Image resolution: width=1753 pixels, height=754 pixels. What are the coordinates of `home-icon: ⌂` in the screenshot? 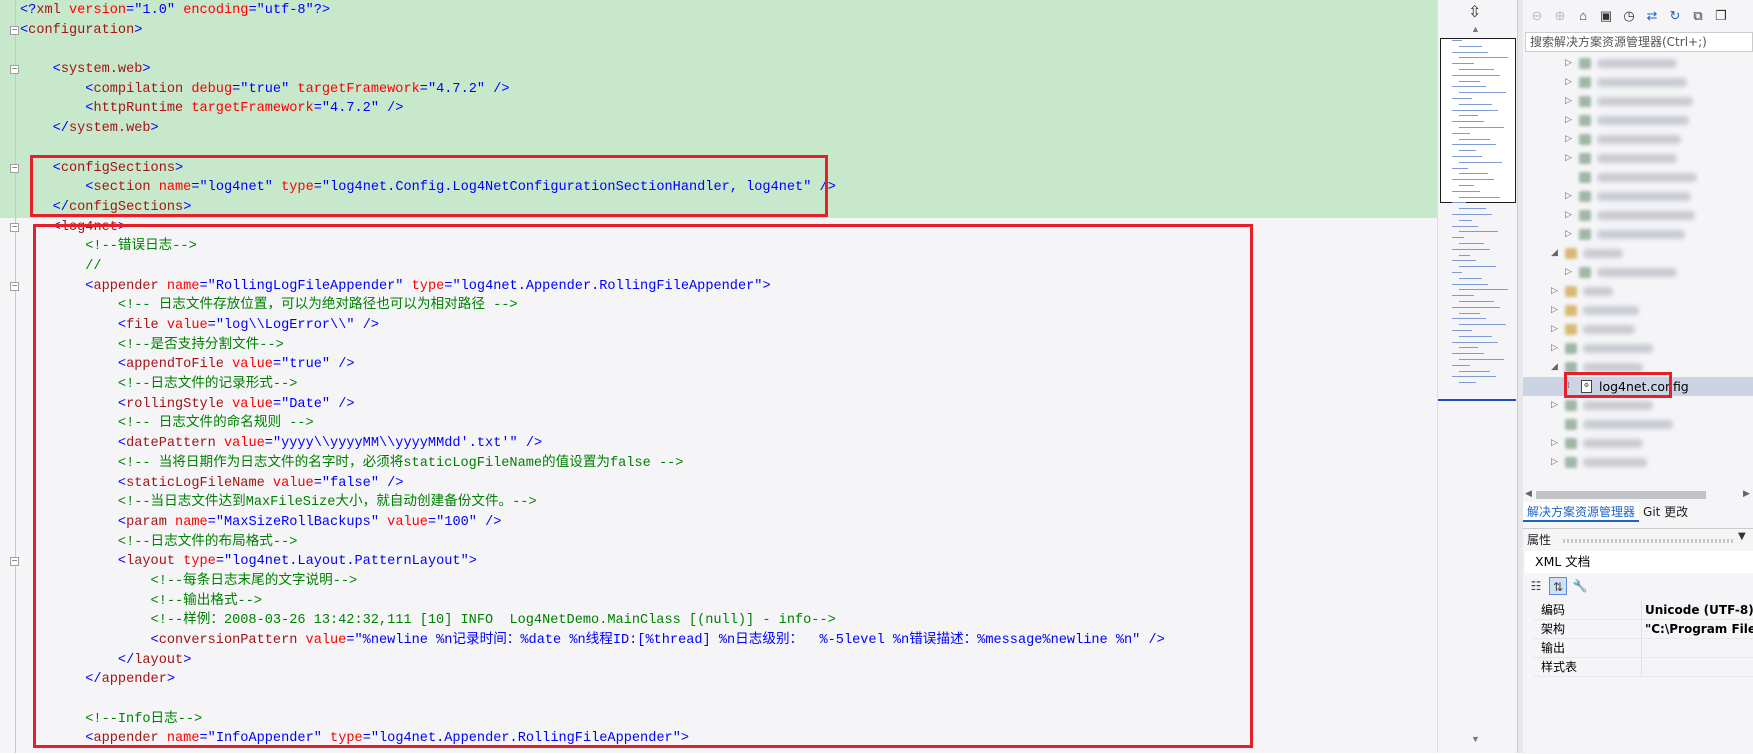 It's located at (1583, 16).